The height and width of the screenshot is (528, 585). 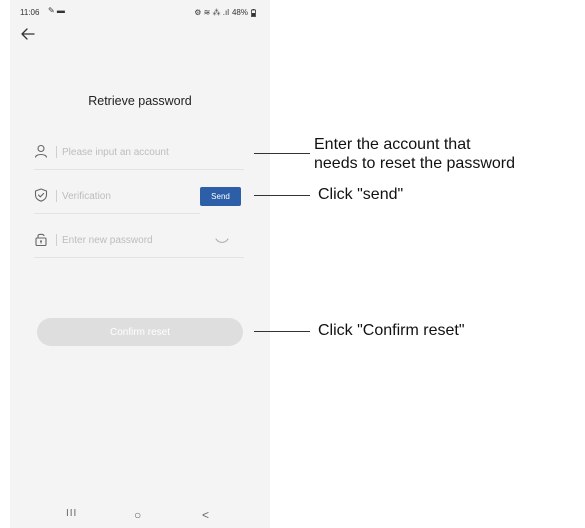 I want to click on callout-line-confirm, so click(x=282, y=331).